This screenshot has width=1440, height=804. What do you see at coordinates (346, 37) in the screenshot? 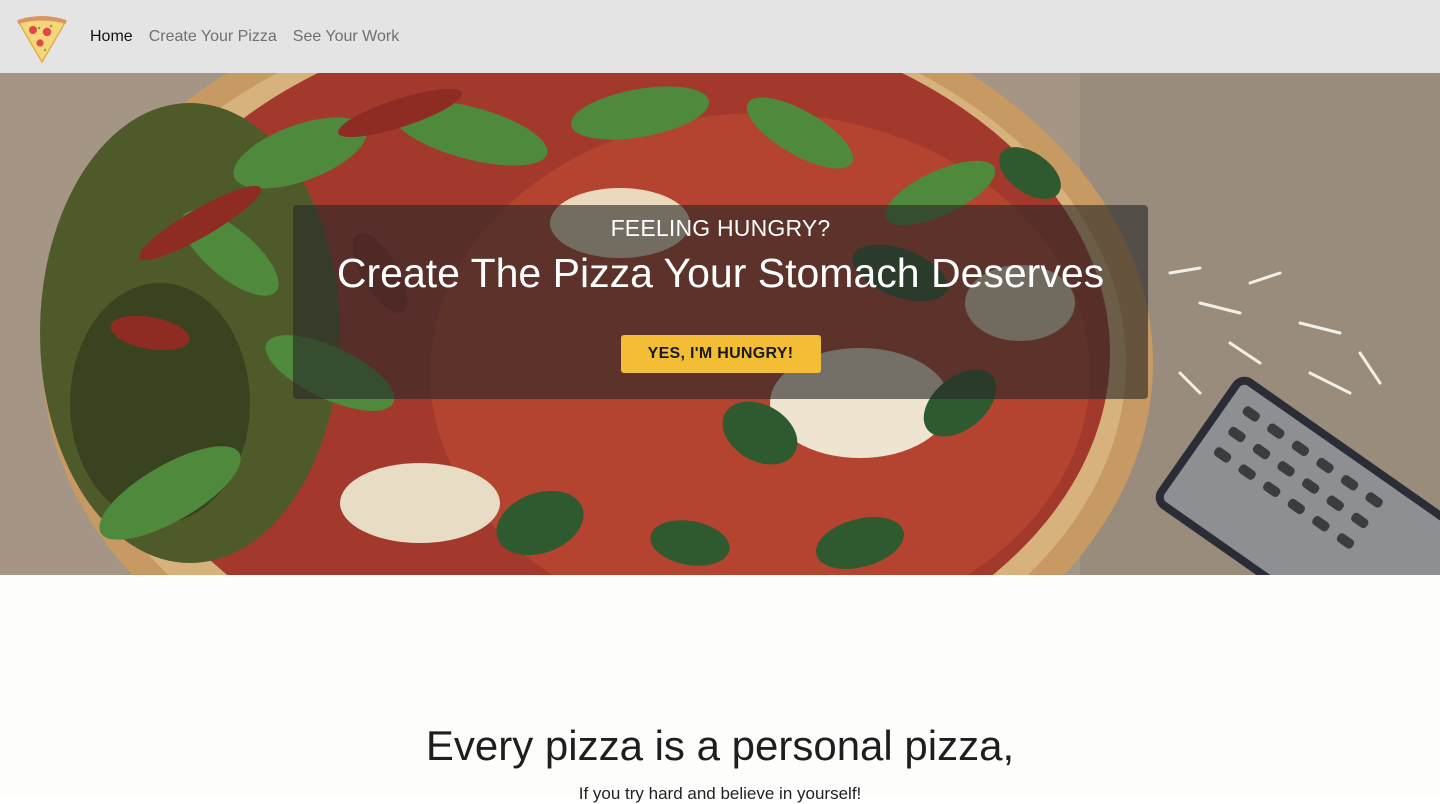
I see `nav-link-see-your-work: See Your Work` at bounding box center [346, 37].